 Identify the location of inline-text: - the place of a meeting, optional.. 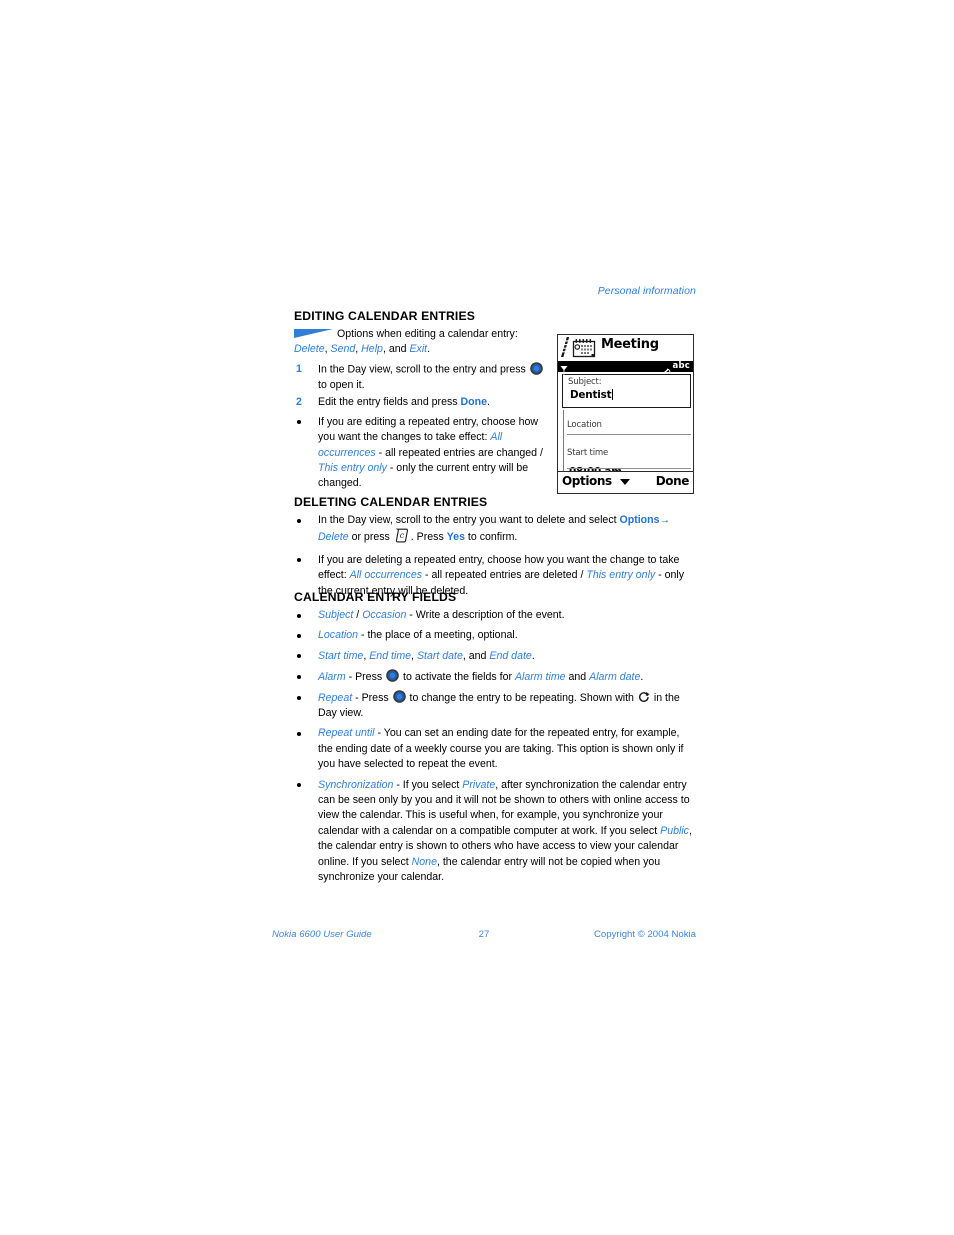
(438, 635).